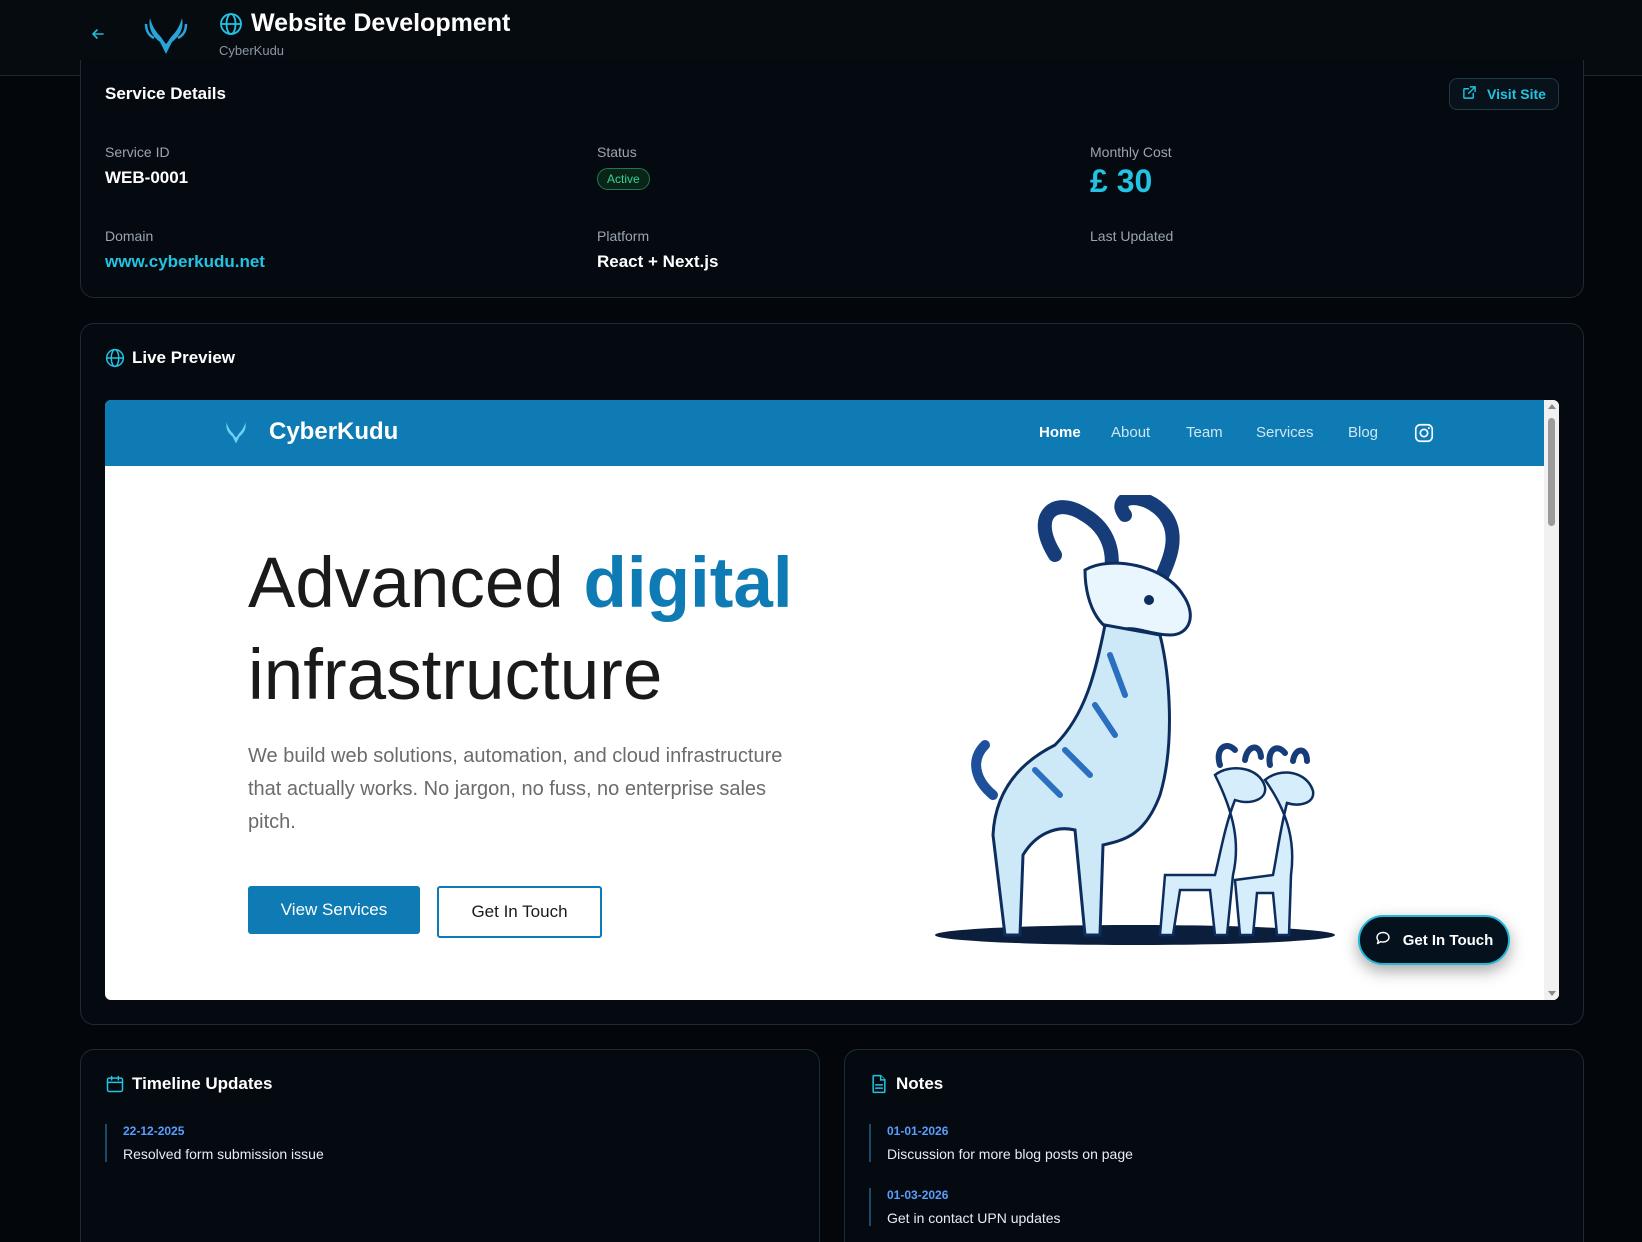 This screenshot has height=1242, width=1642. What do you see at coordinates (920, 1083) in the screenshot?
I see `notes-title: Notes` at bounding box center [920, 1083].